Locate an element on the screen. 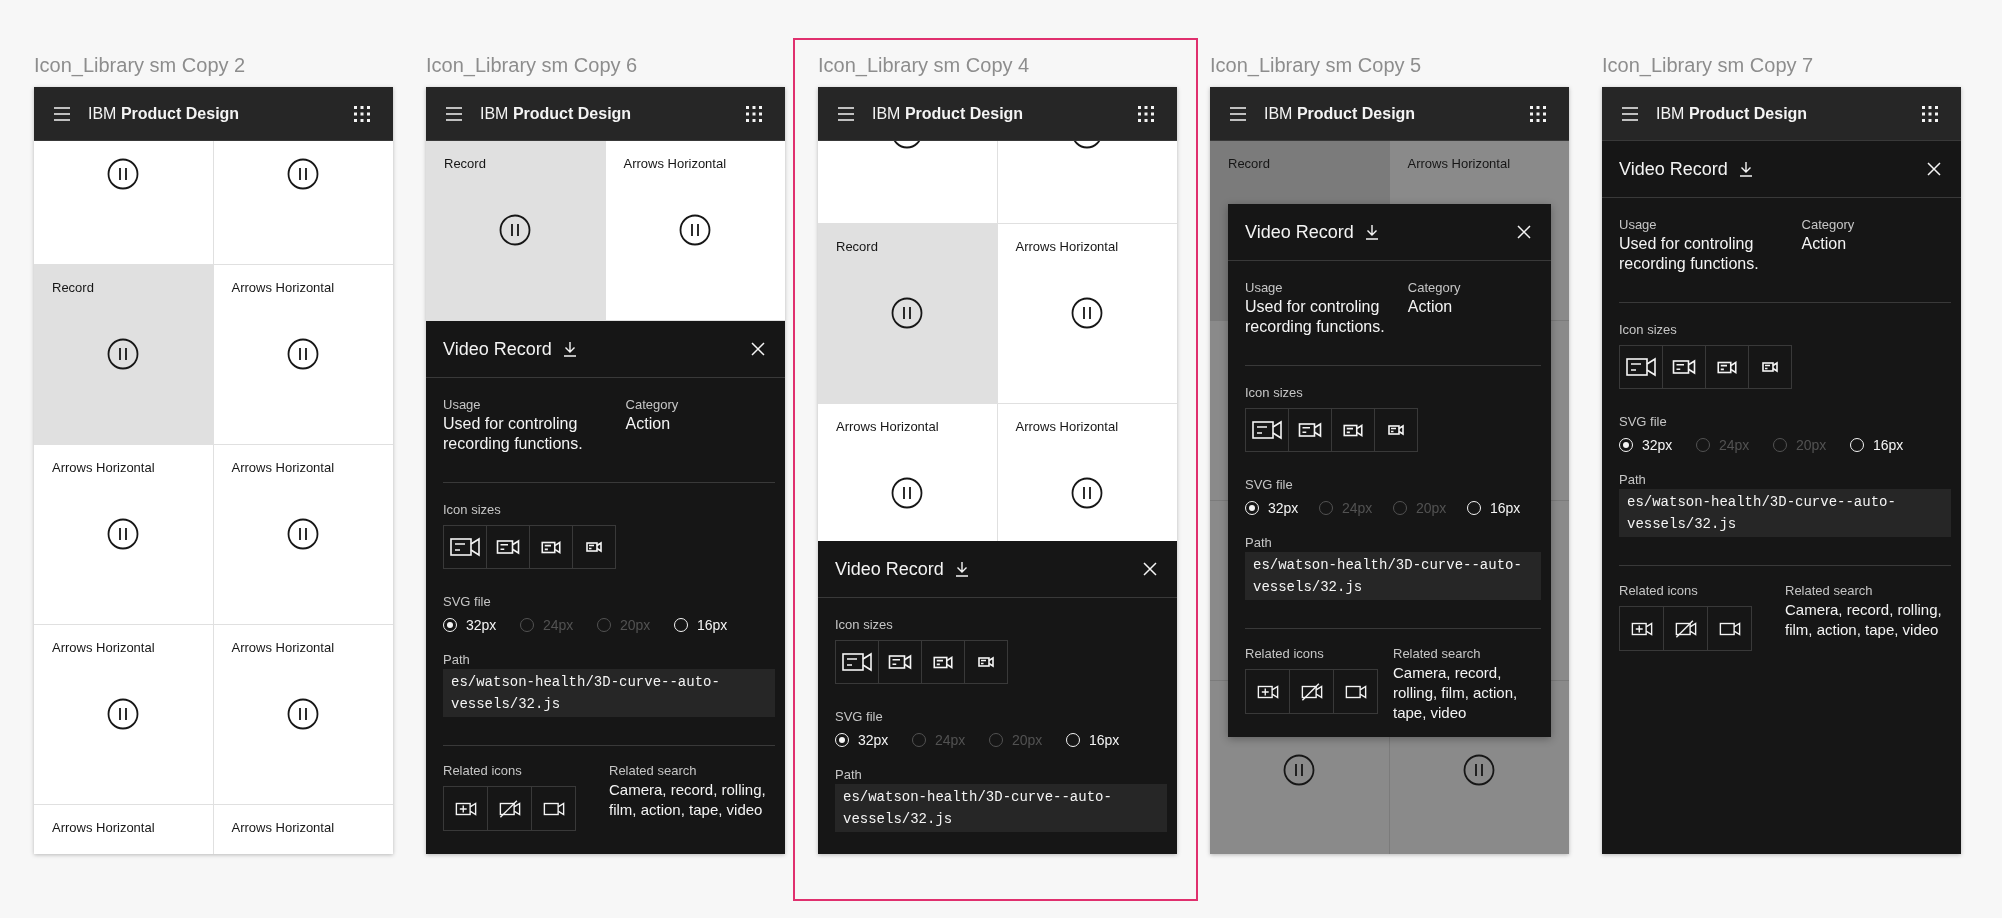 Image resolution: width=2002 pixels, height=918 pixels. field-value: Action is located at coordinates (1824, 244).